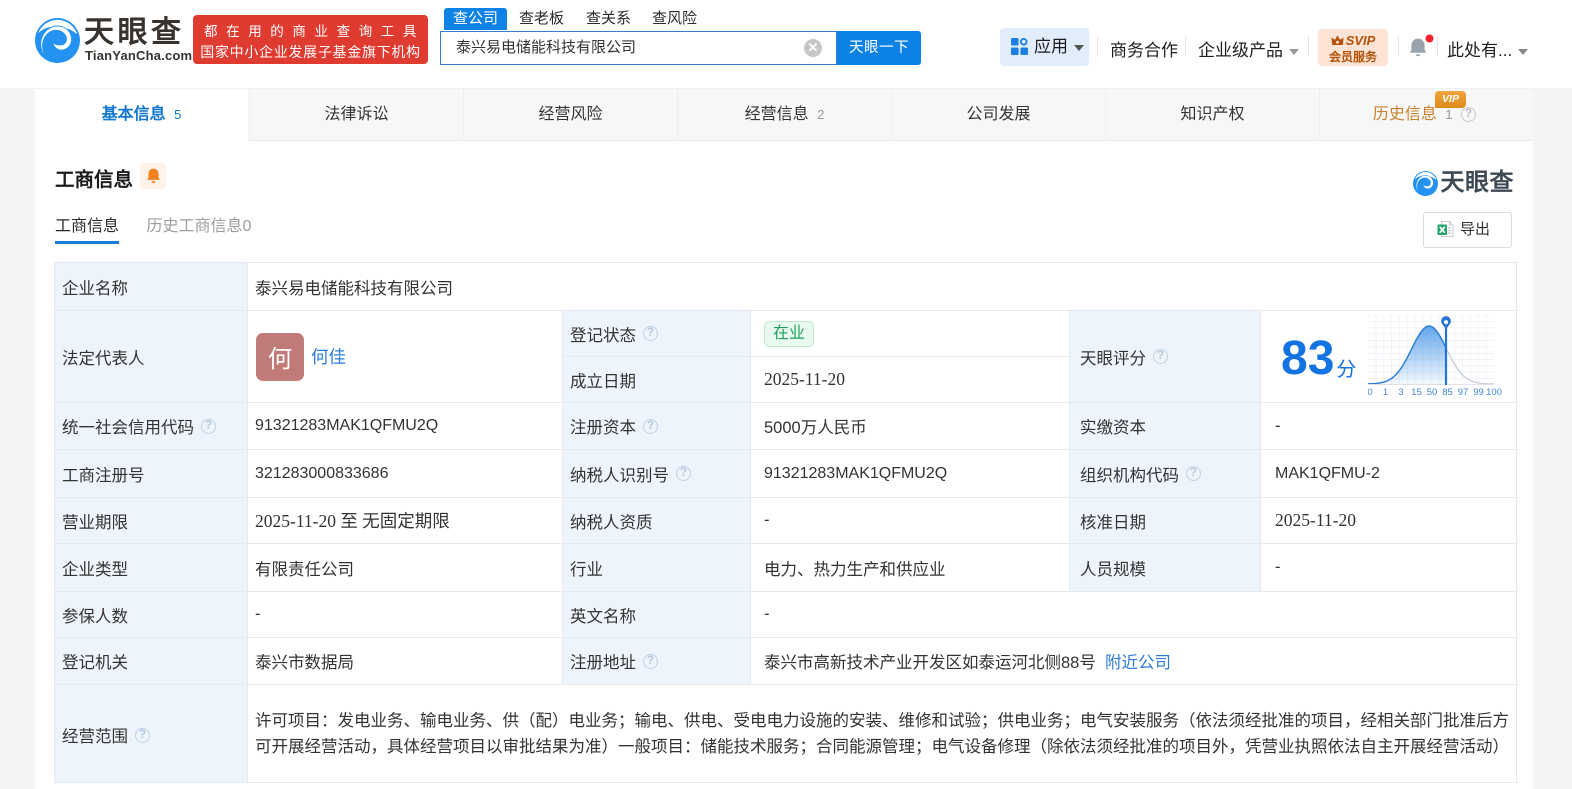  I want to click on svg-text: 3, so click(1401, 392).